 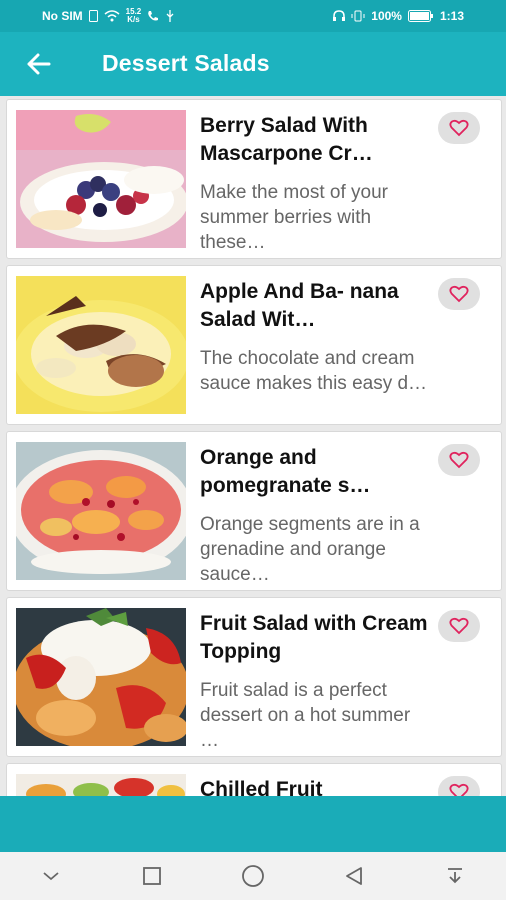 I want to click on status-left: No SIM 15.2 K/s, so click(x=108, y=16).